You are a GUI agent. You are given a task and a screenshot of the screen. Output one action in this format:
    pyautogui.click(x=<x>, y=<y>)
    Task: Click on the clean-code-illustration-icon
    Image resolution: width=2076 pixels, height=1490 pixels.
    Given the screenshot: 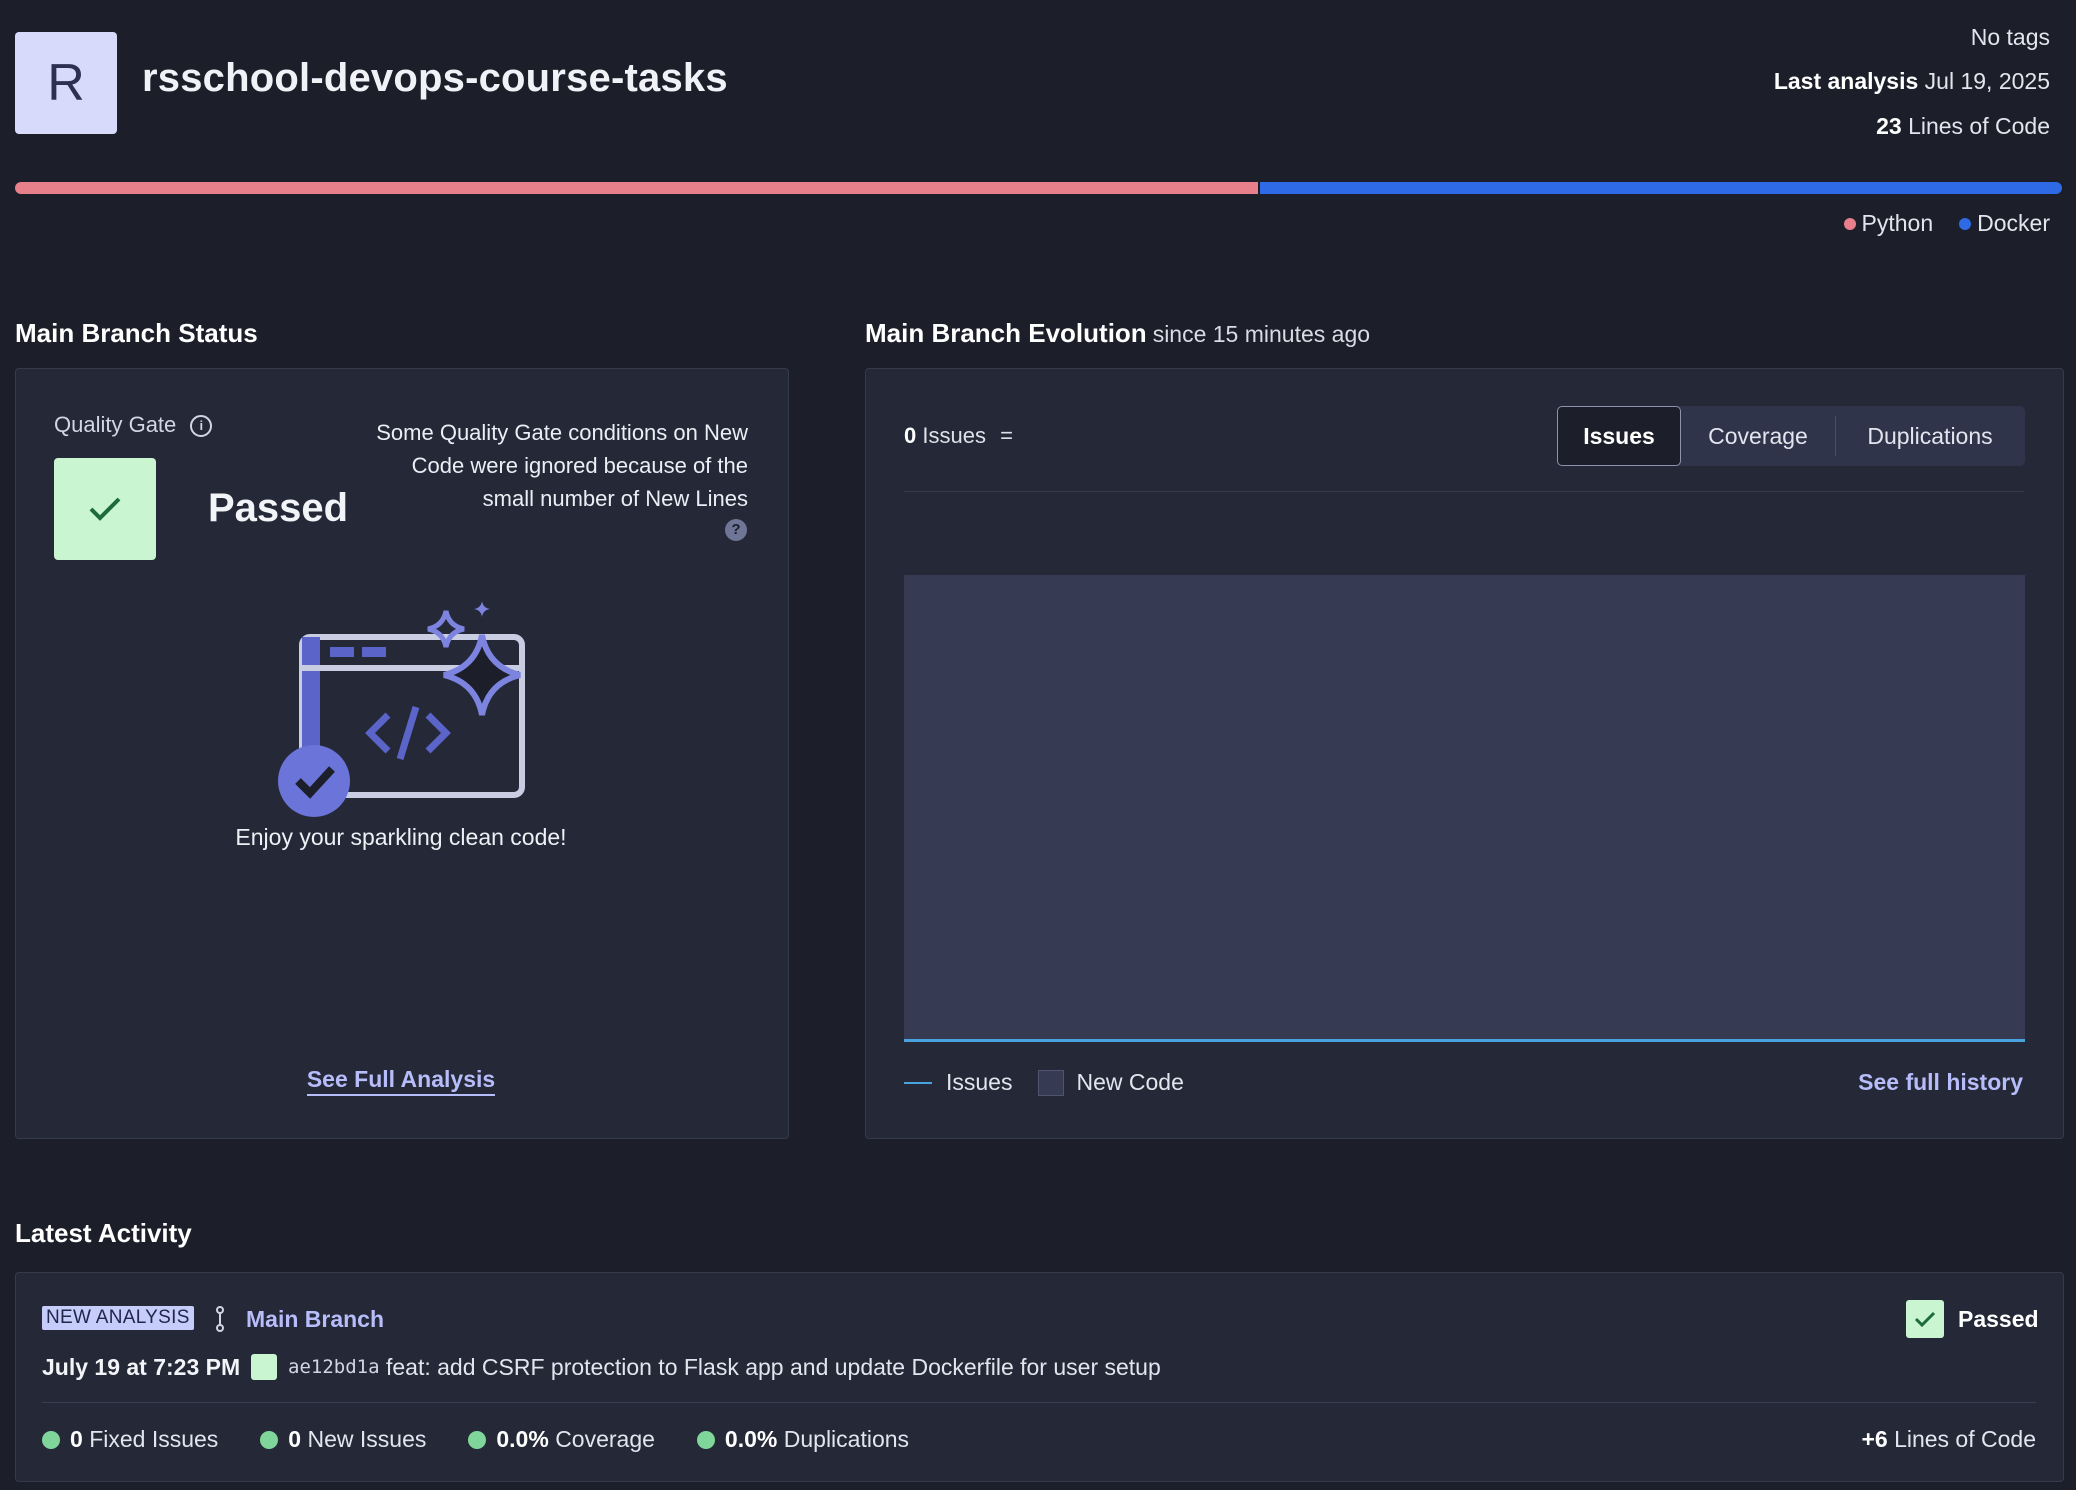 What is the action you would take?
    pyautogui.click(x=401, y=709)
    